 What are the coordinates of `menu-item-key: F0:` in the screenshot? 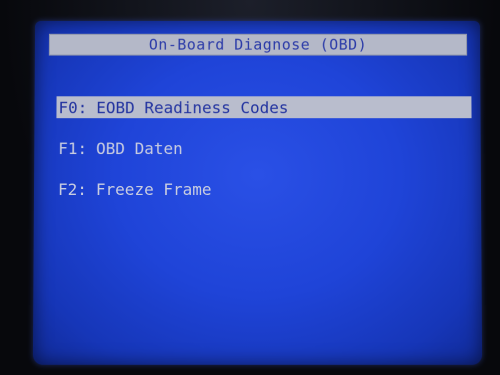 It's located at (73, 107).